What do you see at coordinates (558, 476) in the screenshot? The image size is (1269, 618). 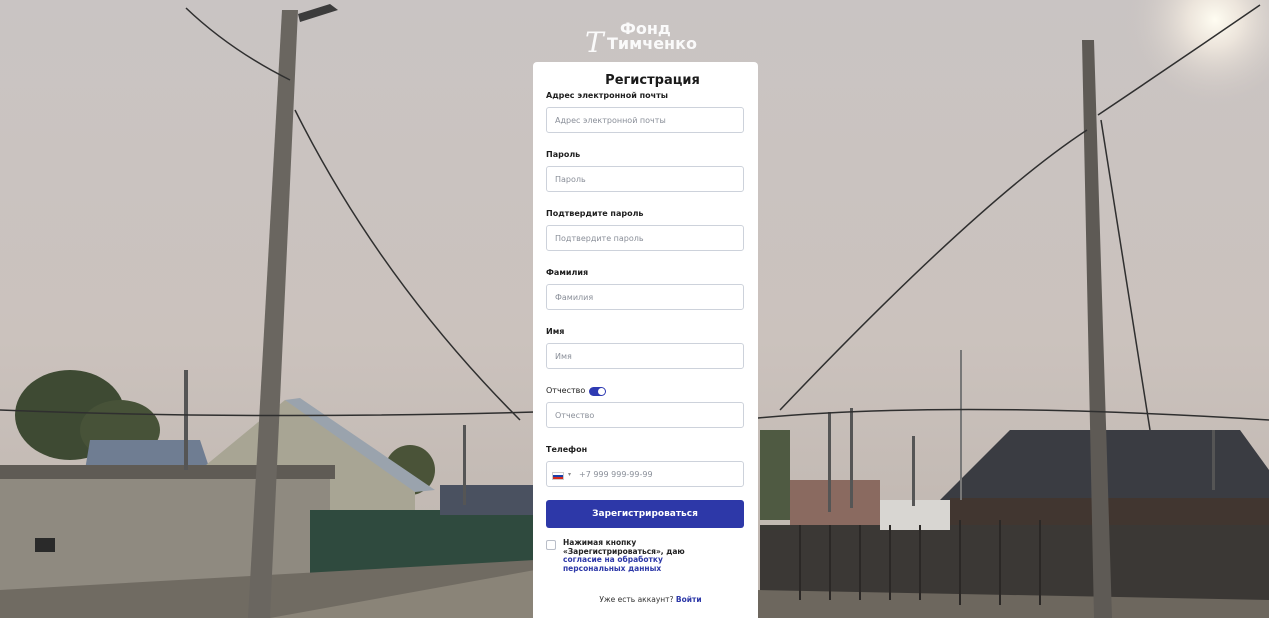 I see `russia-flag-icon` at bounding box center [558, 476].